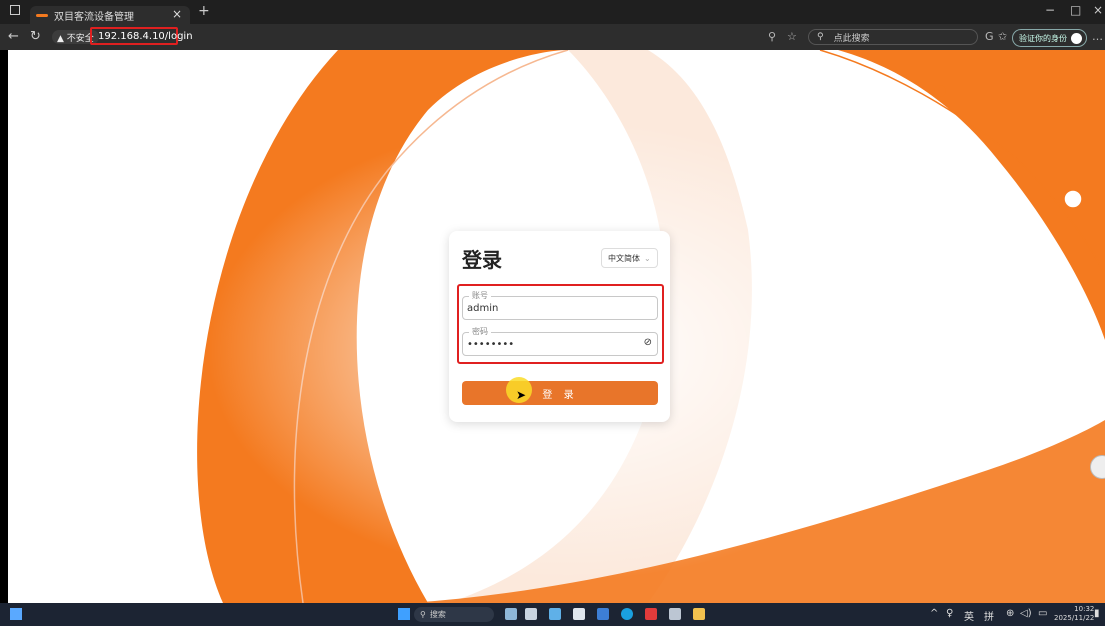  What do you see at coordinates (552, 344) in the screenshot?
I see `password-input` at bounding box center [552, 344].